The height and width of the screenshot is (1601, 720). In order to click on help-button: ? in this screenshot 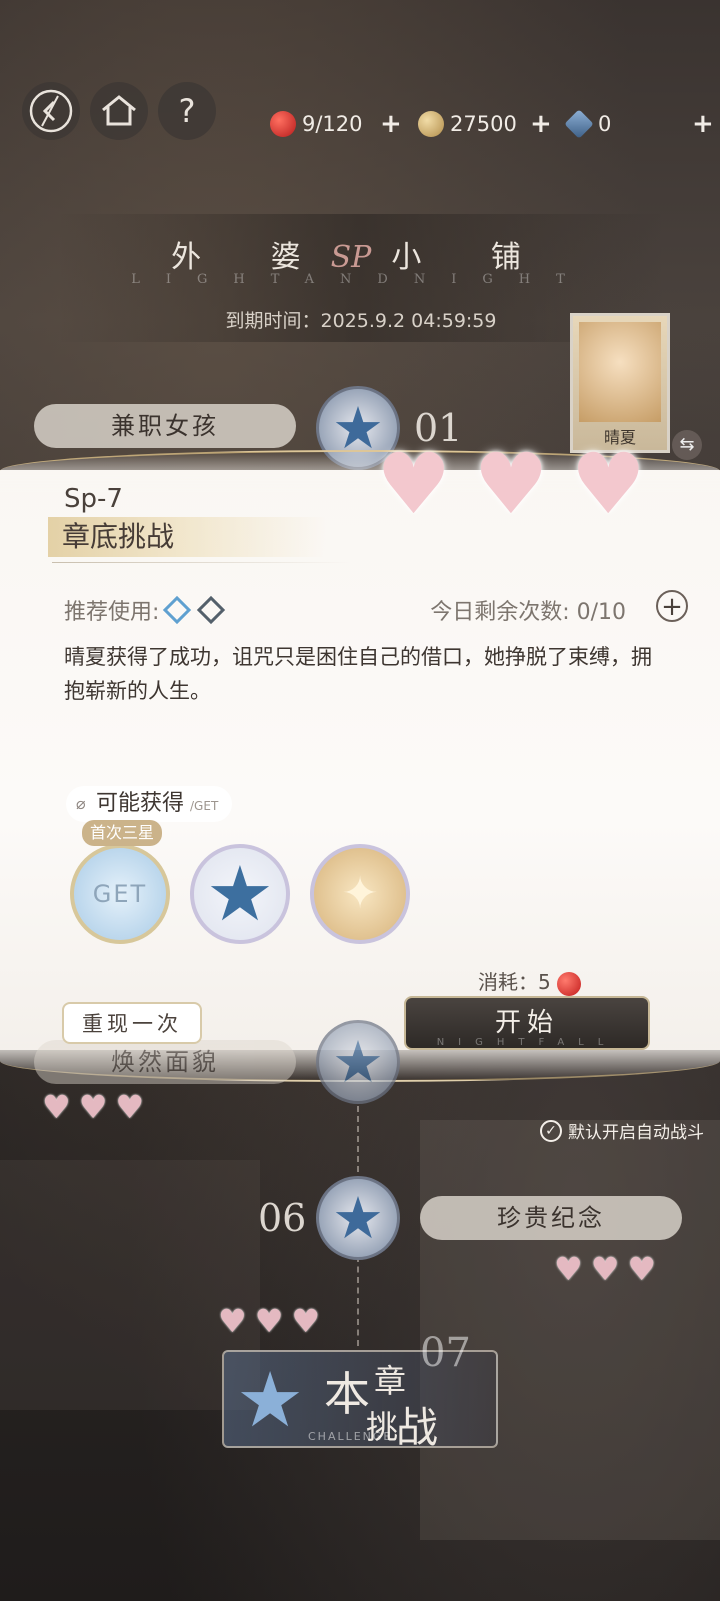, I will do `click(187, 111)`.